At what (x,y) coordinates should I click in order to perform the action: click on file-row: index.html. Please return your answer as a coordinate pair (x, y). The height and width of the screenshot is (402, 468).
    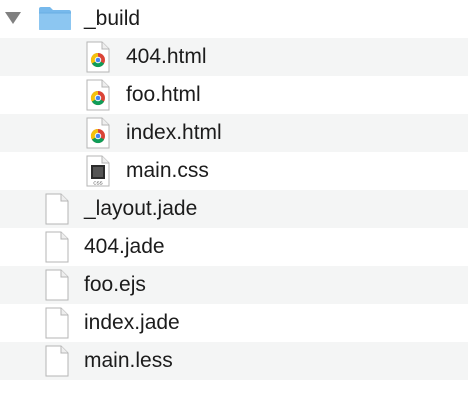
    Looking at the image, I should click on (234, 133).